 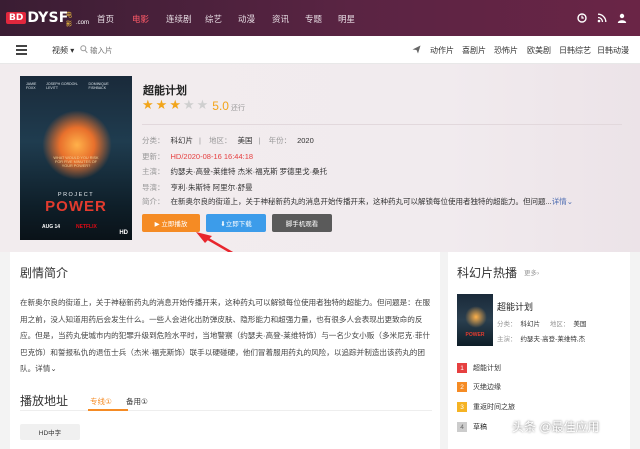 What do you see at coordinates (479, 387) in the screenshot?
I see `rank-item: 2 灭绝边缘` at bounding box center [479, 387].